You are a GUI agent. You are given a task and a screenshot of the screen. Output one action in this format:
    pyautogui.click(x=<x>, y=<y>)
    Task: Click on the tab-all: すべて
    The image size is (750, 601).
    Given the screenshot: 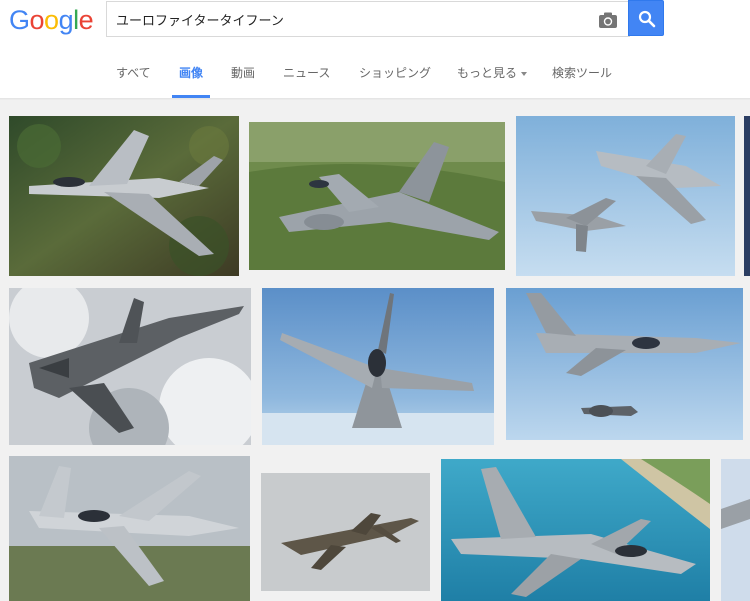 What is the action you would take?
    pyautogui.click(x=133, y=72)
    